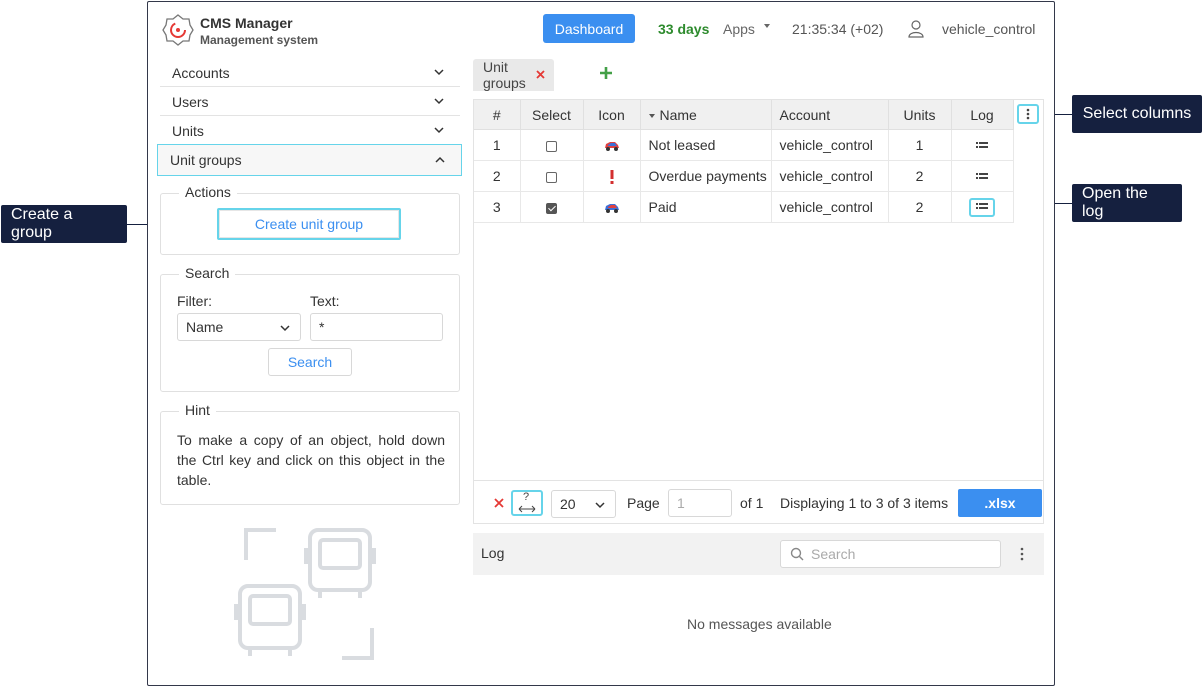 The width and height of the screenshot is (1204, 688). Describe the element at coordinates (706, 176) in the screenshot. I see `cell-name: Overdue payments` at that location.